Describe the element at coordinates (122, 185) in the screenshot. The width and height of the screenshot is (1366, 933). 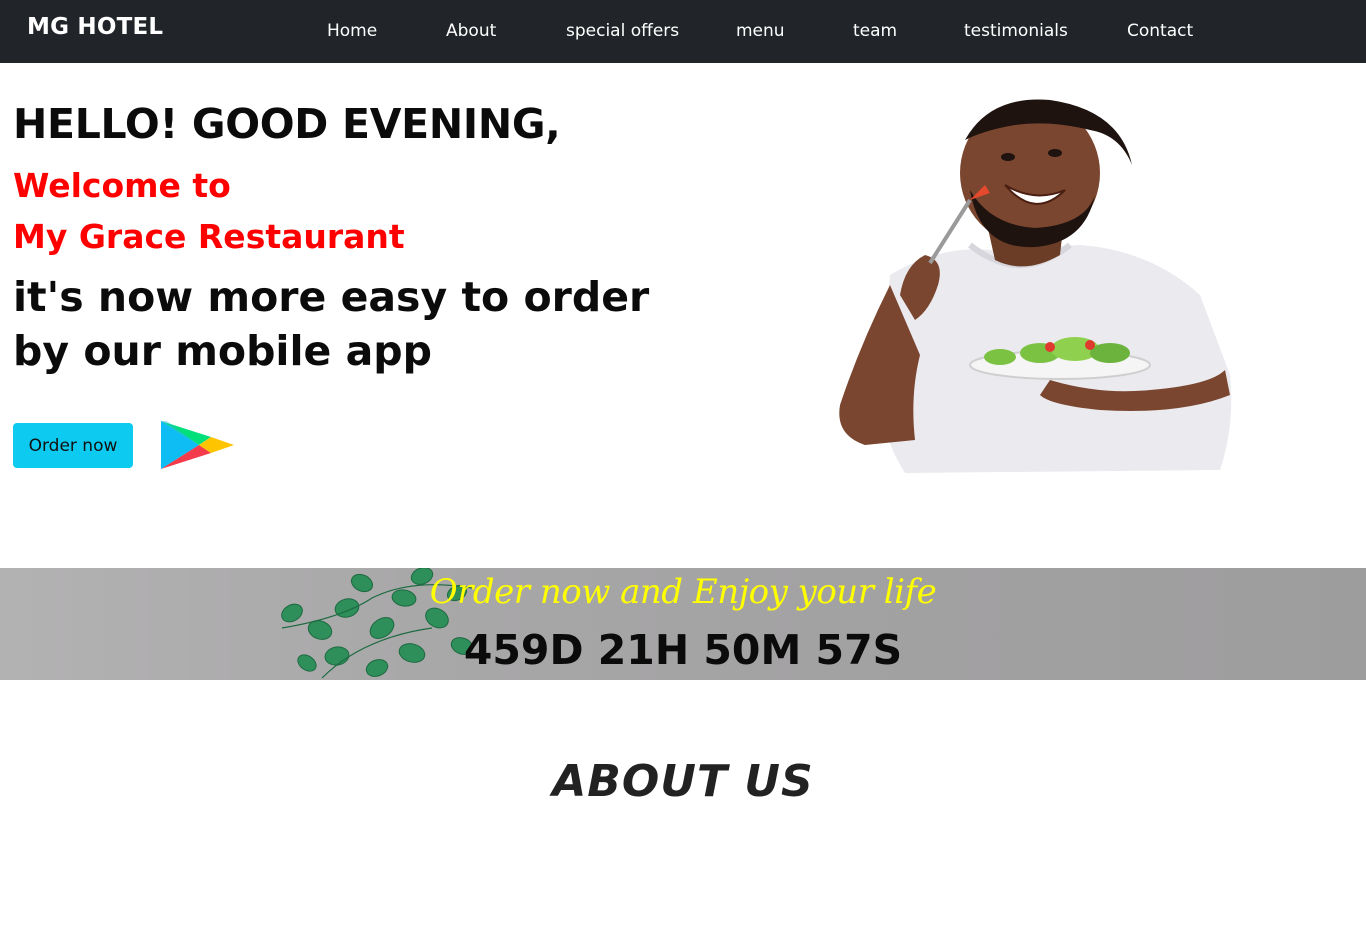
I see `hero-welcome-line1: Welcome to` at that location.